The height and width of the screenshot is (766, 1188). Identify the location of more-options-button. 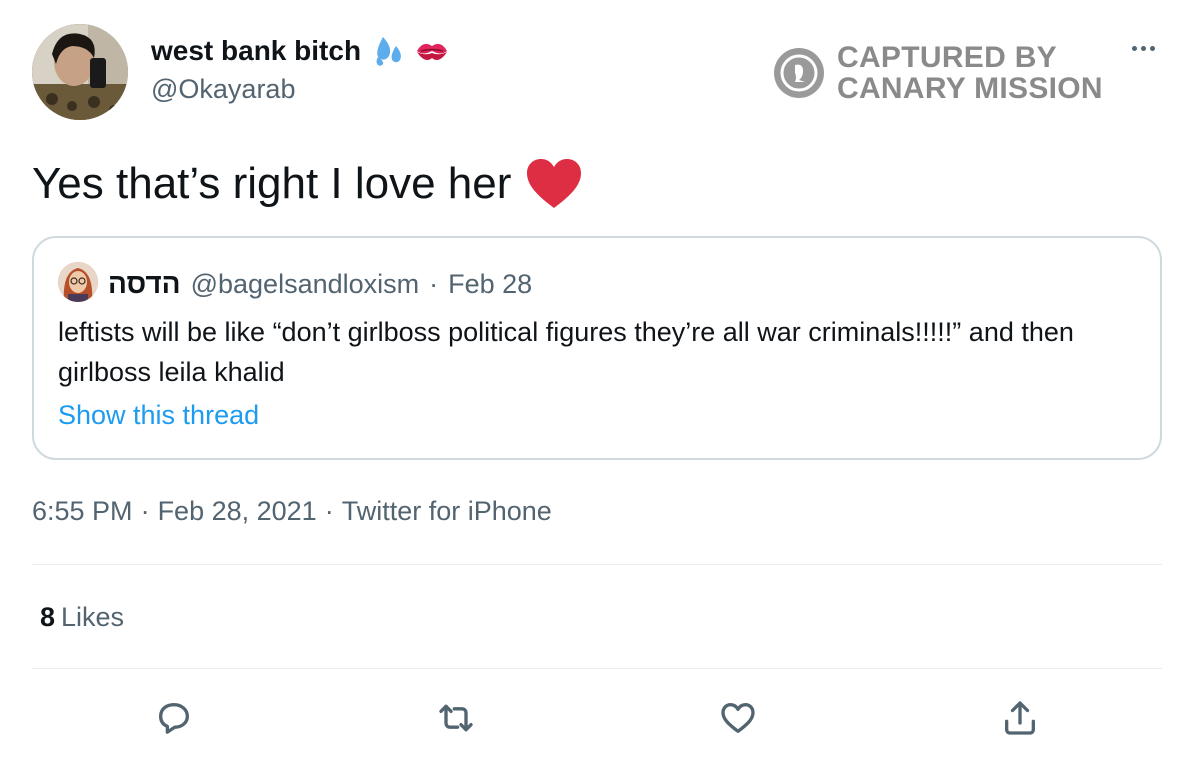
(1143, 48).